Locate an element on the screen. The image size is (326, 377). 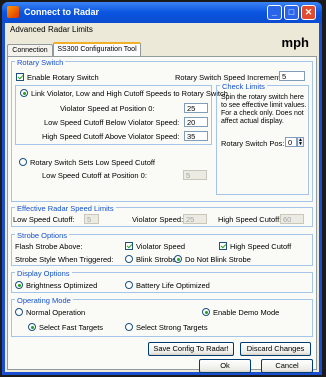
cancel-button: Cancel is located at coordinates (287, 366).